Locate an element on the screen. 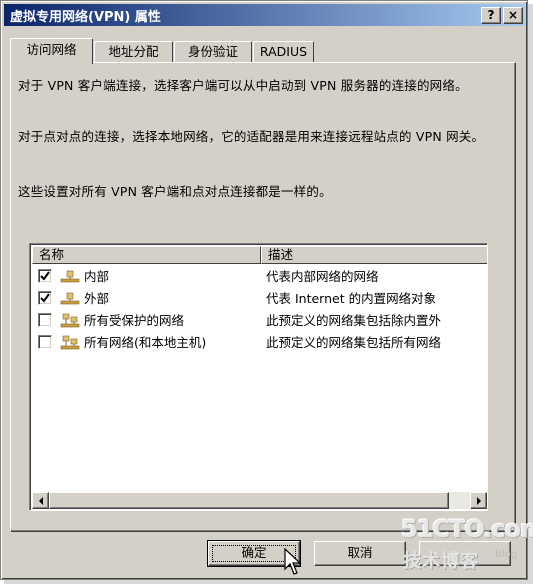 This screenshot has width=533, height=584. network-name: 所有受保护的网络 is located at coordinates (134, 320).